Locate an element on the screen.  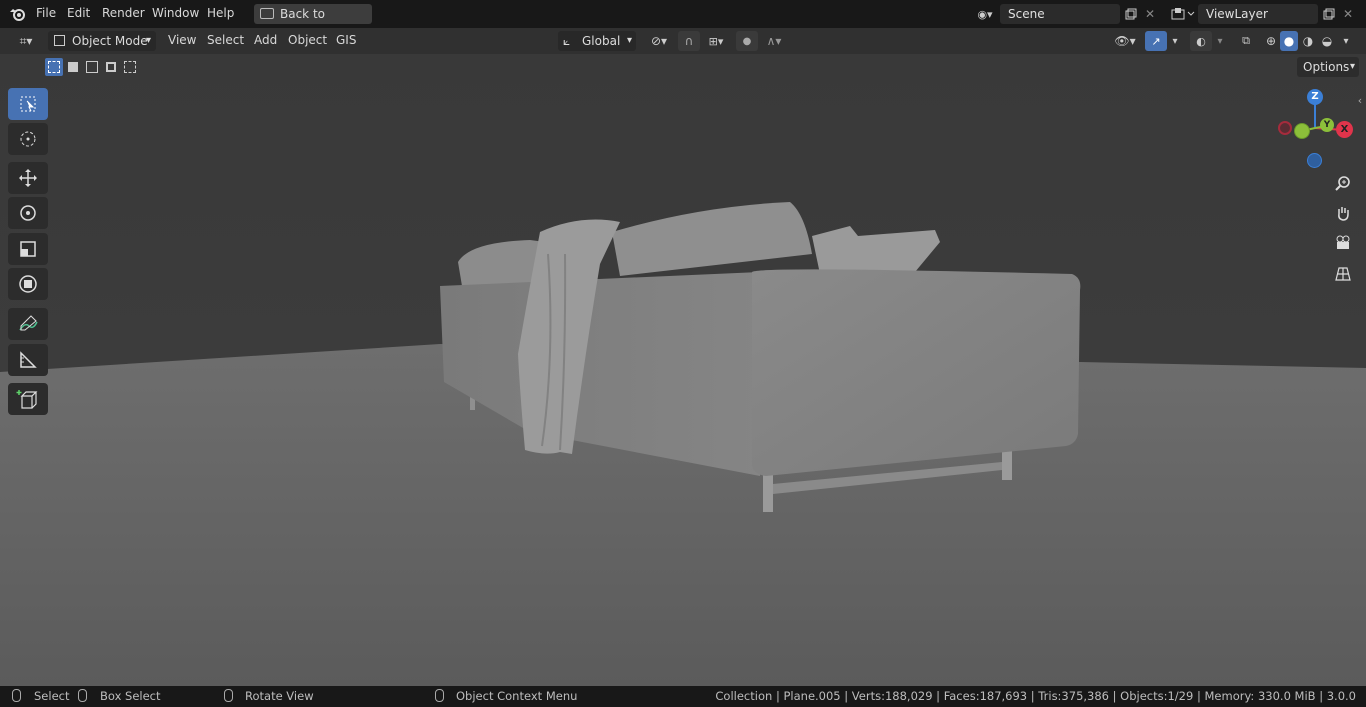
pan-hand-icon is located at coordinates (1343, 213).